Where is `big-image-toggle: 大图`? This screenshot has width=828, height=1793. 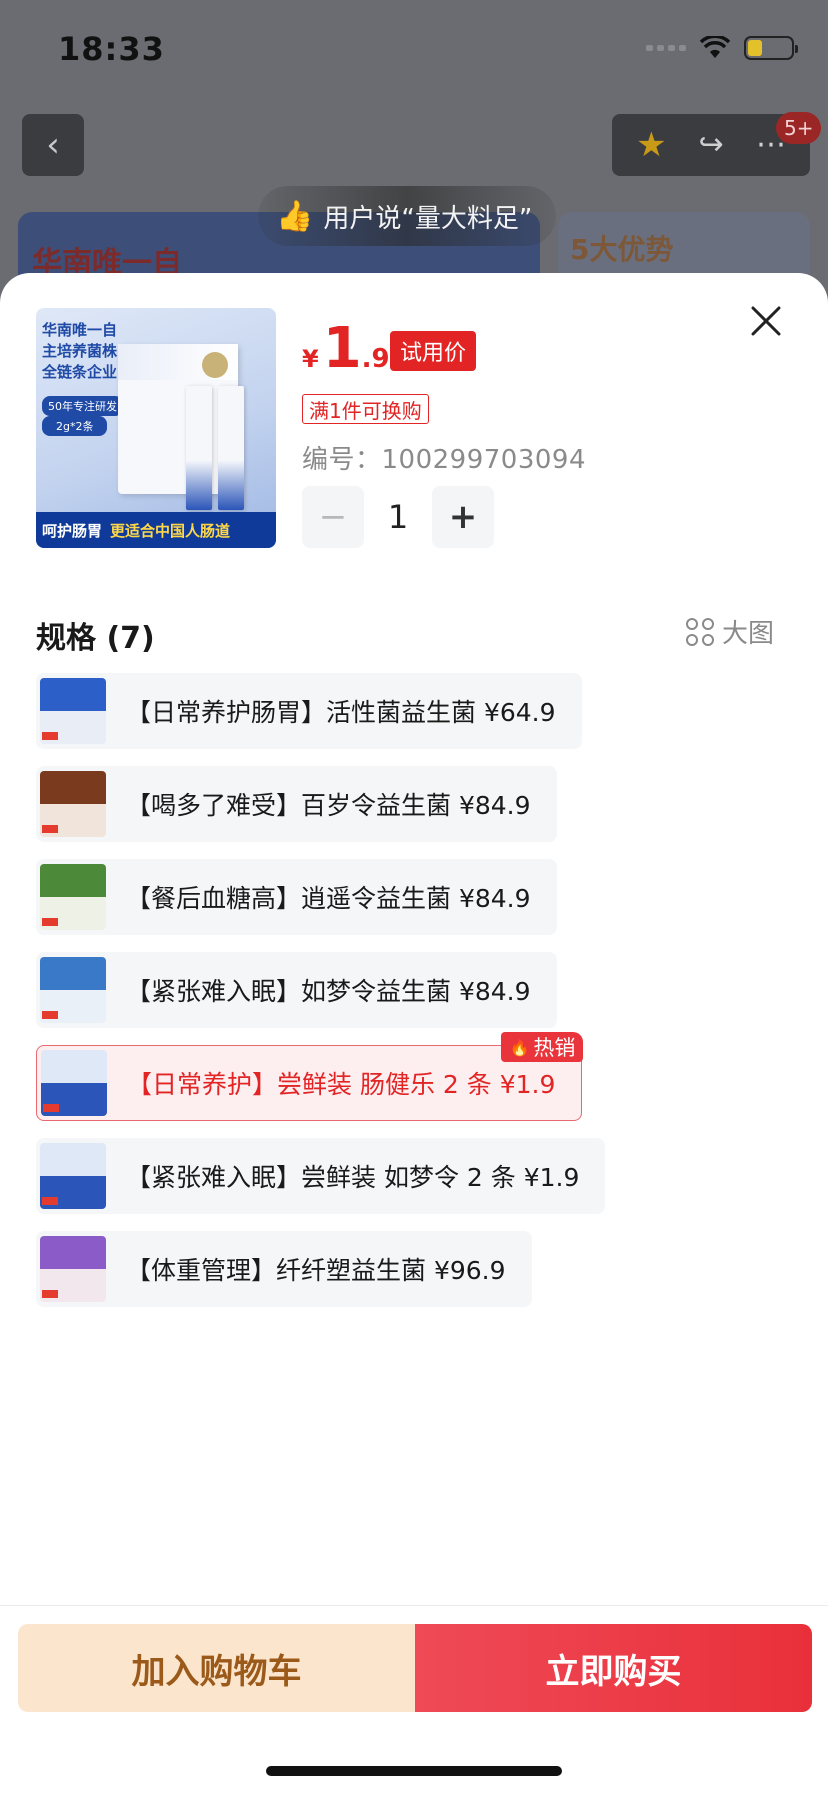
big-image-toggle: 大图 is located at coordinates (730, 631).